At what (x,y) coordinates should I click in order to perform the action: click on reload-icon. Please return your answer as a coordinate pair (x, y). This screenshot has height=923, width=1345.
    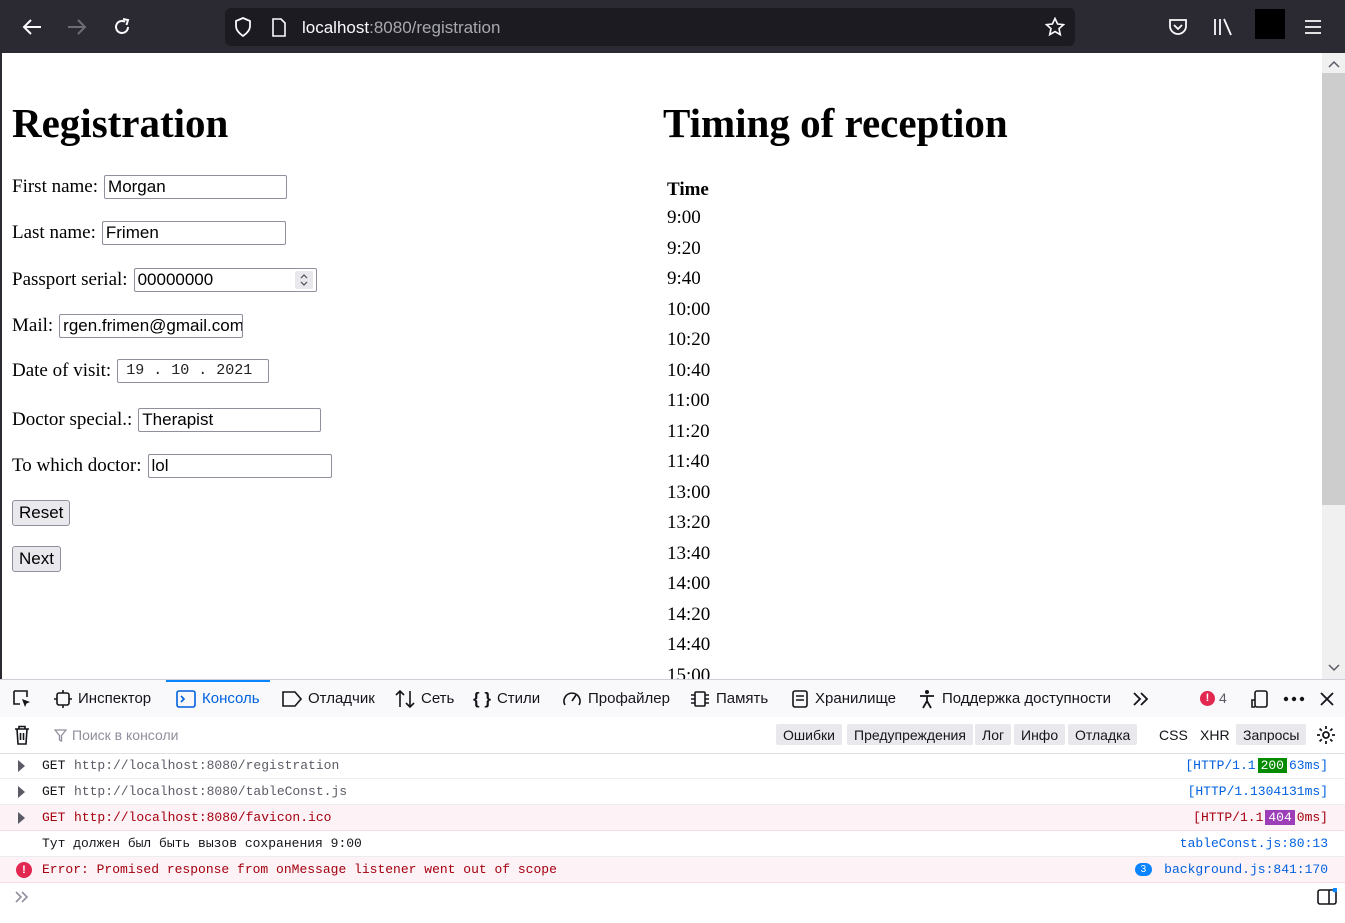
    Looking at the image, I should click on (122, 27).